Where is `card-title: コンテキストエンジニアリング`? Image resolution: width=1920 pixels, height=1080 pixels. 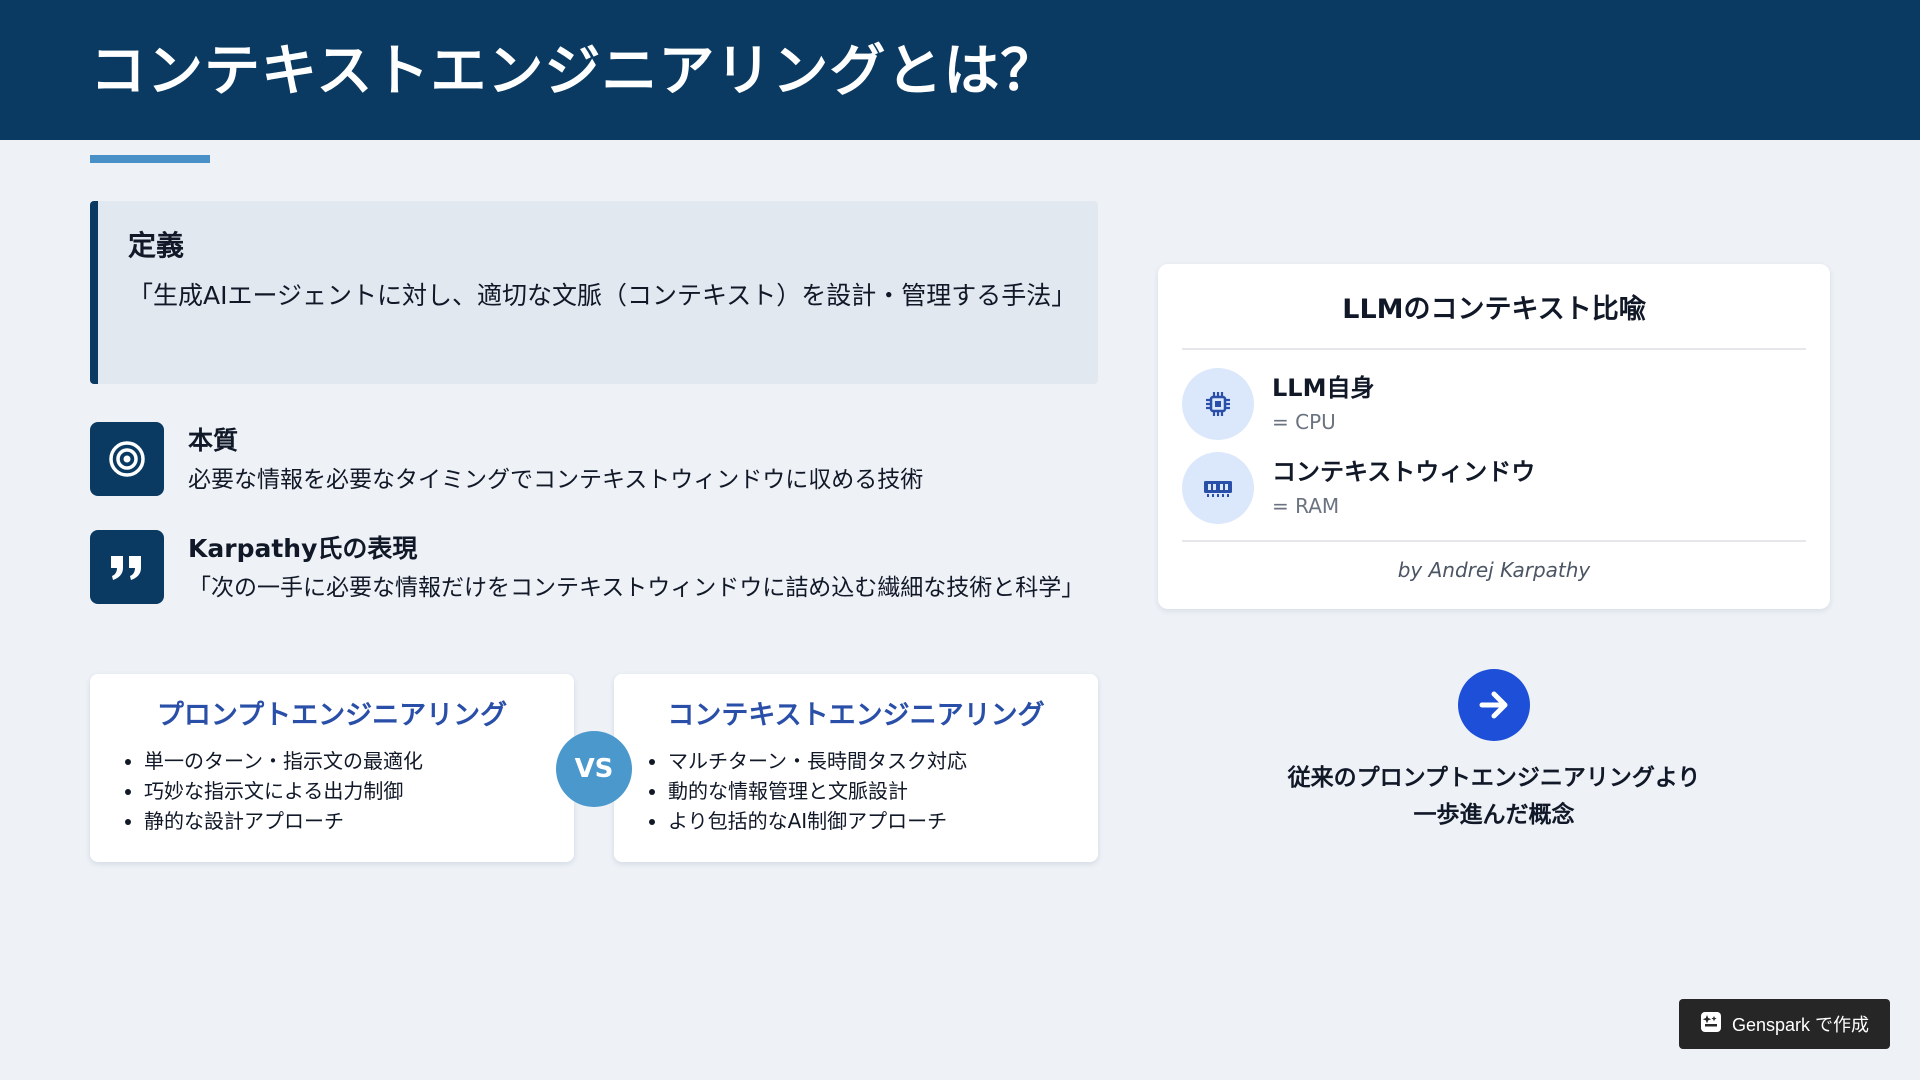 card-title: コンテキストエンジニアリング is located at coordinates (856, 715).